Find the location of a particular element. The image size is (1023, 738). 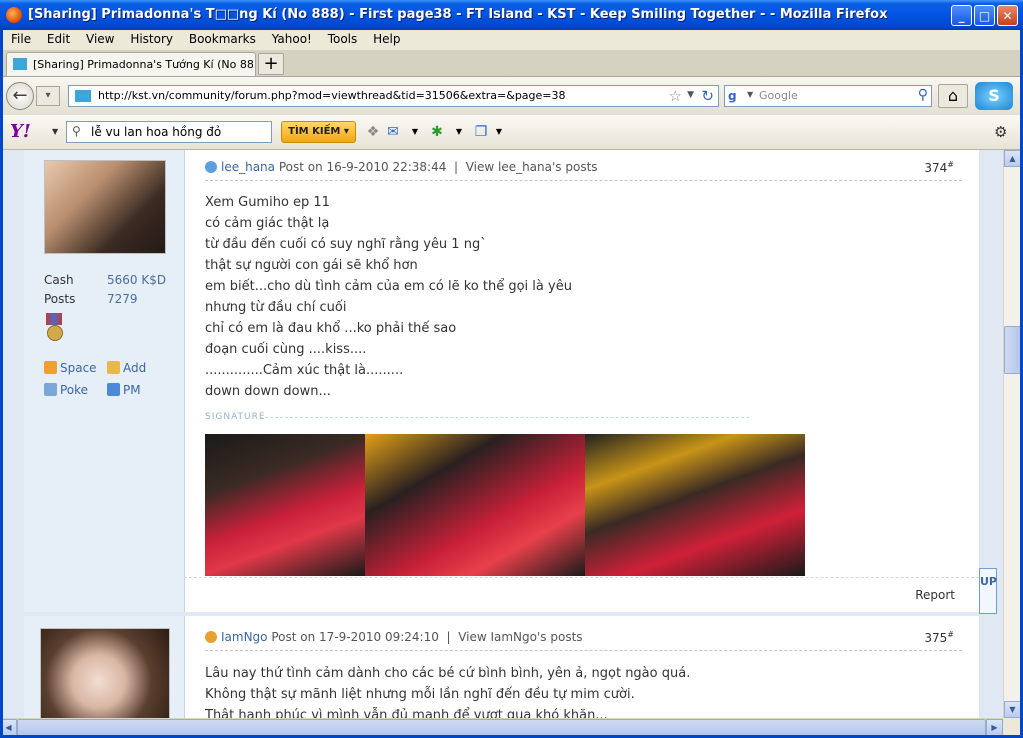

bookmark-star-icon: ☆ is located at coordinates (675, 96).